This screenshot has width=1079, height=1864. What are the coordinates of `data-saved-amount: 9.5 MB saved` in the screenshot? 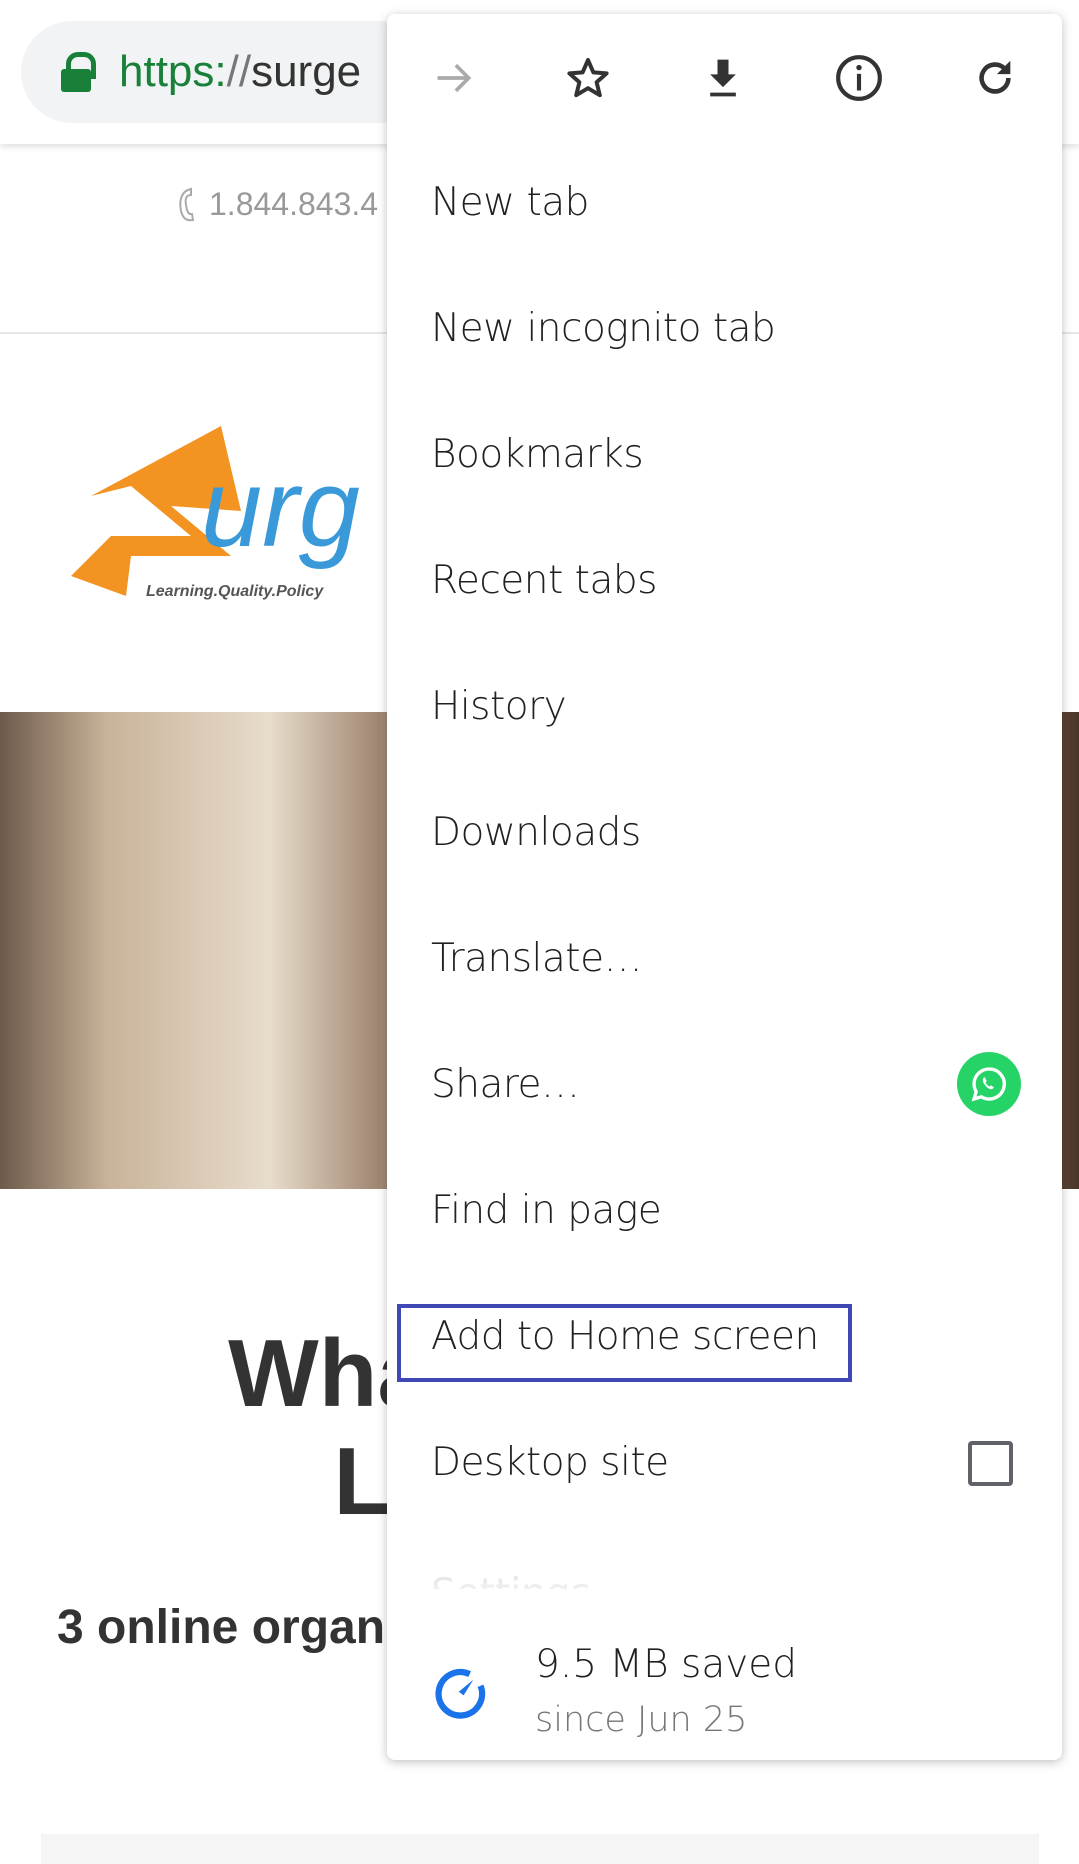 It's located at (666, 1664).